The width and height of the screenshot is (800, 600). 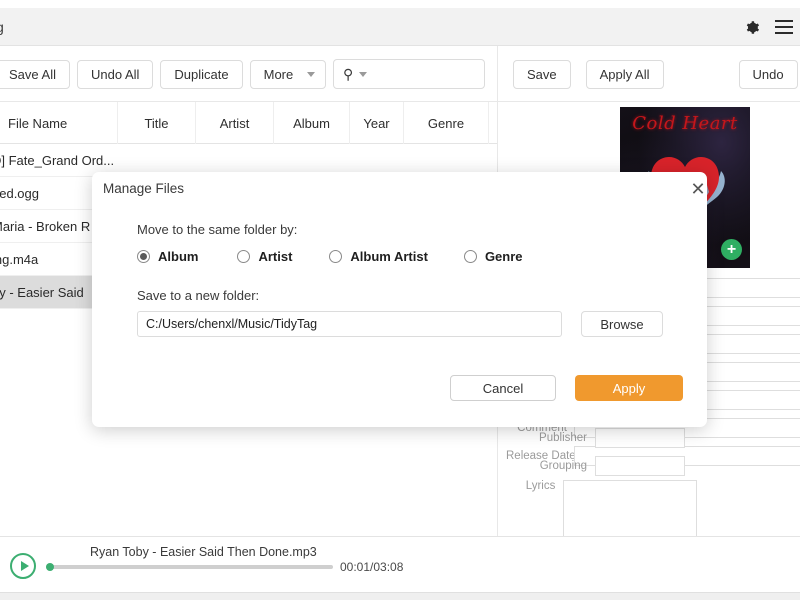 I want to click on status-strip, so click(x=400, y=596).